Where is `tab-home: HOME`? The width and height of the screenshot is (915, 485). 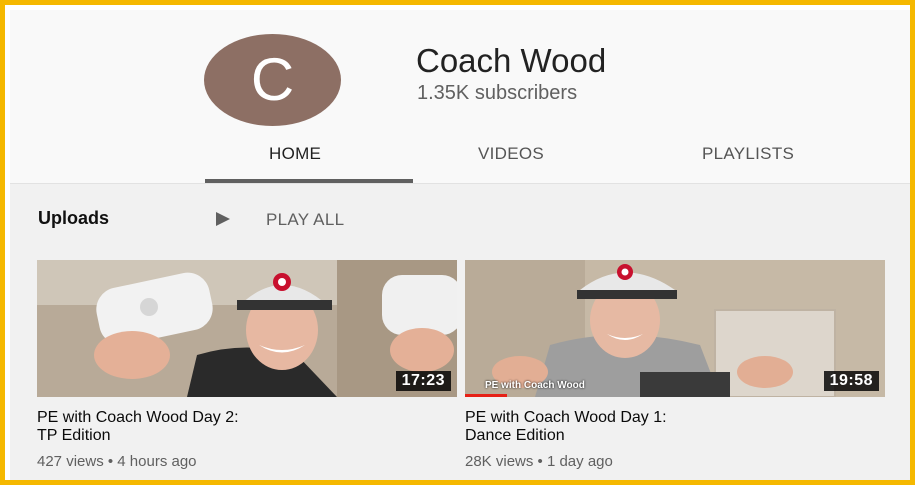 tab-home: HOME is located at coordinates (295, 154).